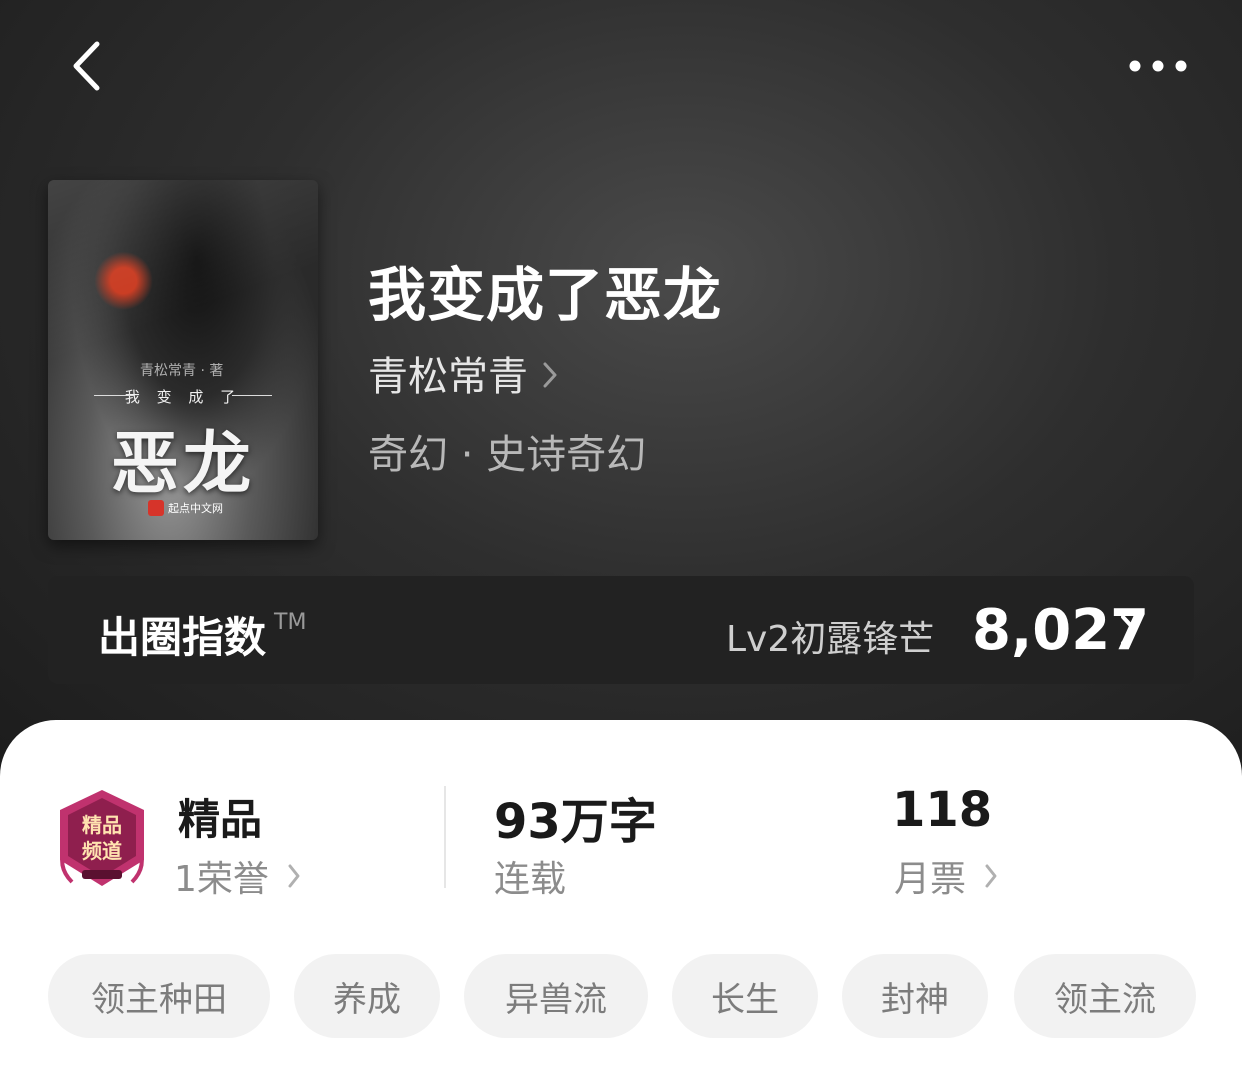  Describe the element at coordinates (575, 822) in the screenshot. I see `word-count: 93万字` at that location.